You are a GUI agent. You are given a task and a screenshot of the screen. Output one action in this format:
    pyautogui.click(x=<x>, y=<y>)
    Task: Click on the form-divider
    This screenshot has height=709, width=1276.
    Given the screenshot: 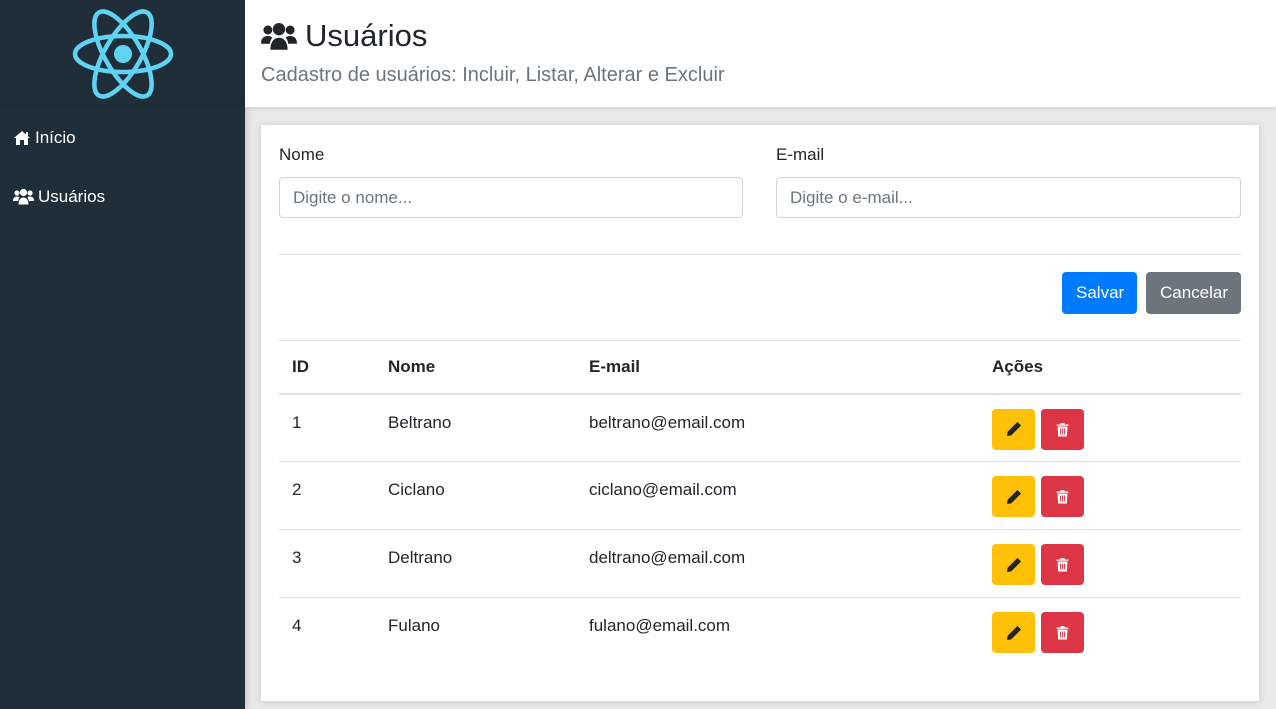 What is the action you would take?
    pyautogui.click(x=760, y=254)
    